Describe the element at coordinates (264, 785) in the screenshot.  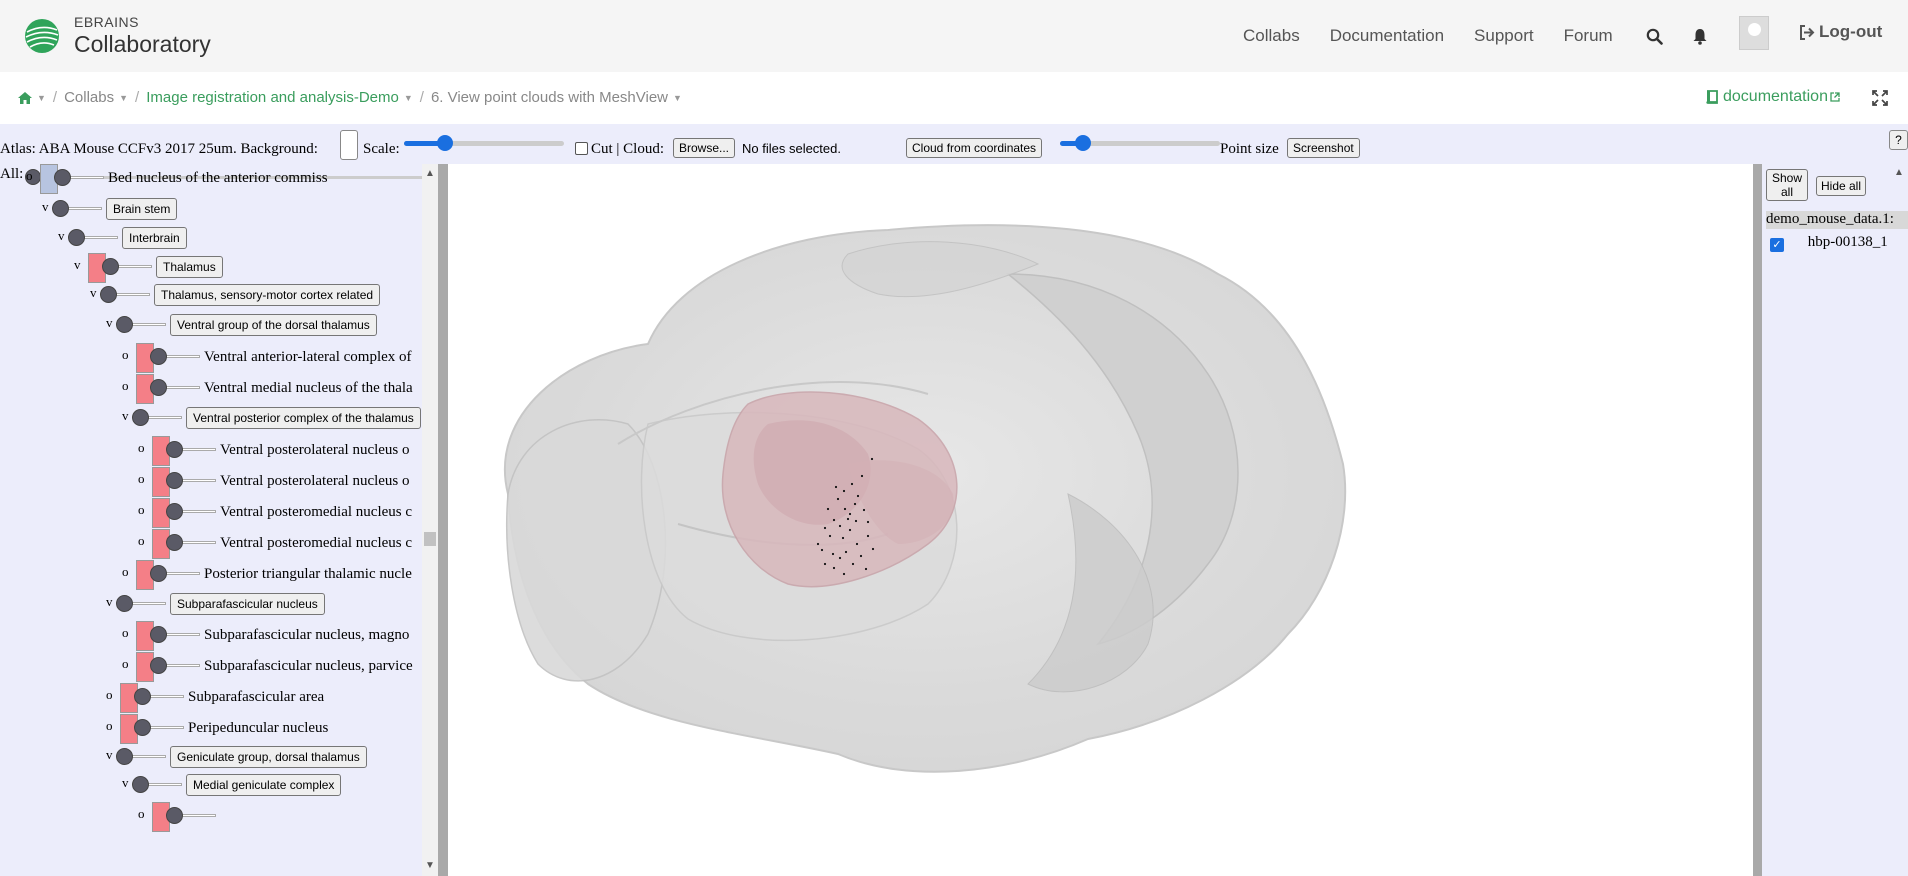
I see `region-group-button: Medial geniculate complex` at that location.